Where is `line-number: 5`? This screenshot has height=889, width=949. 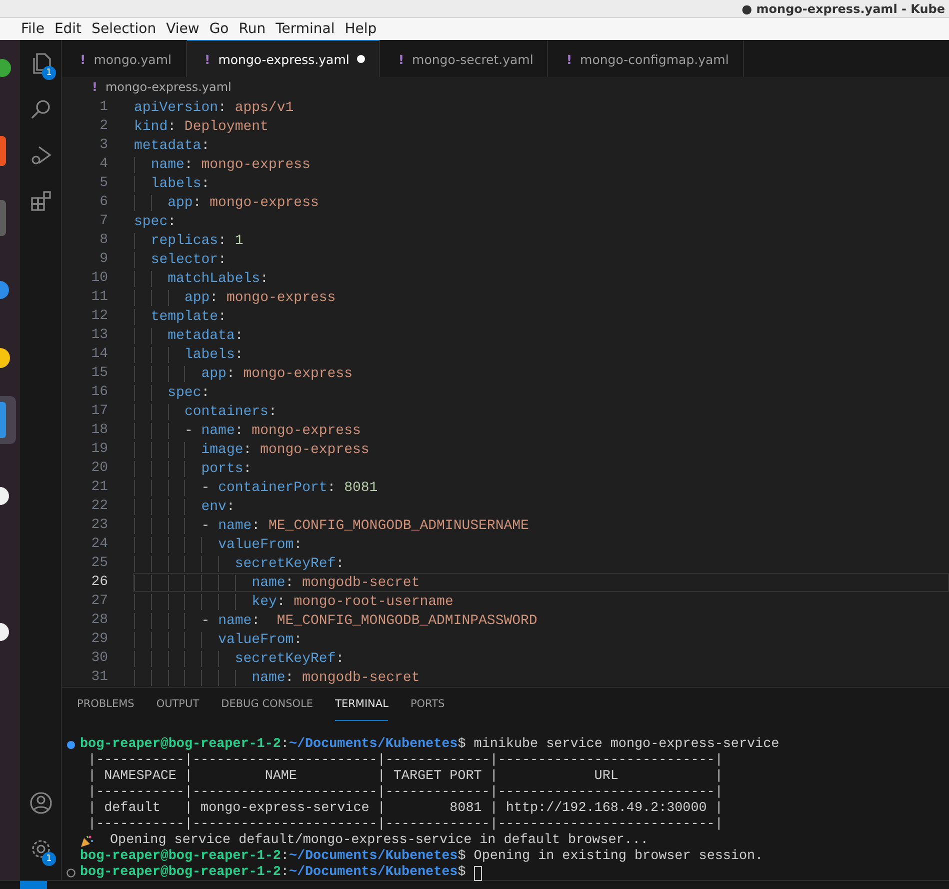 line-number: 5 is located at coordinates (103, 183).